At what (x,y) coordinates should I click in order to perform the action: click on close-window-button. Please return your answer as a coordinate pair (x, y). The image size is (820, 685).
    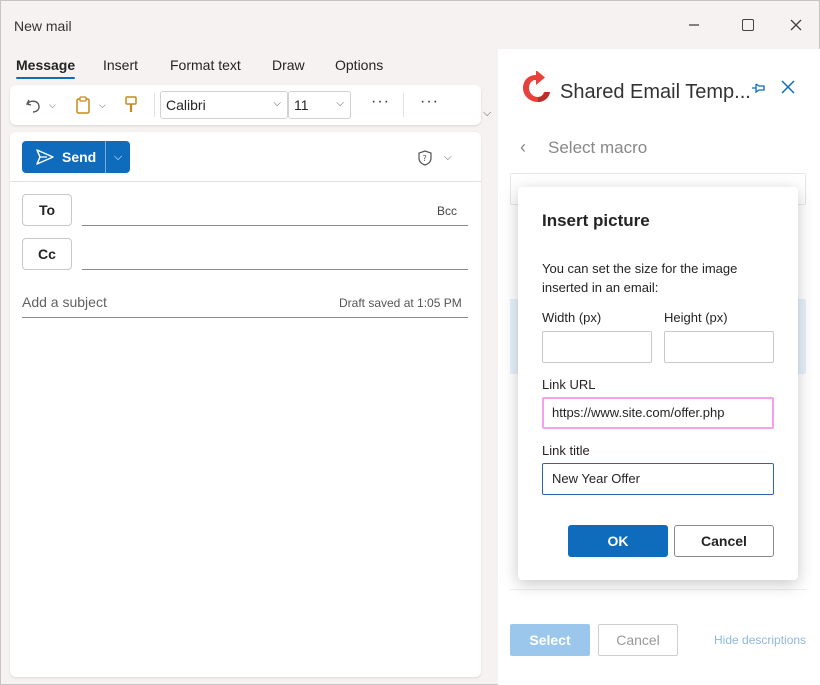
    Looking at the image, I should click on (796, 25).